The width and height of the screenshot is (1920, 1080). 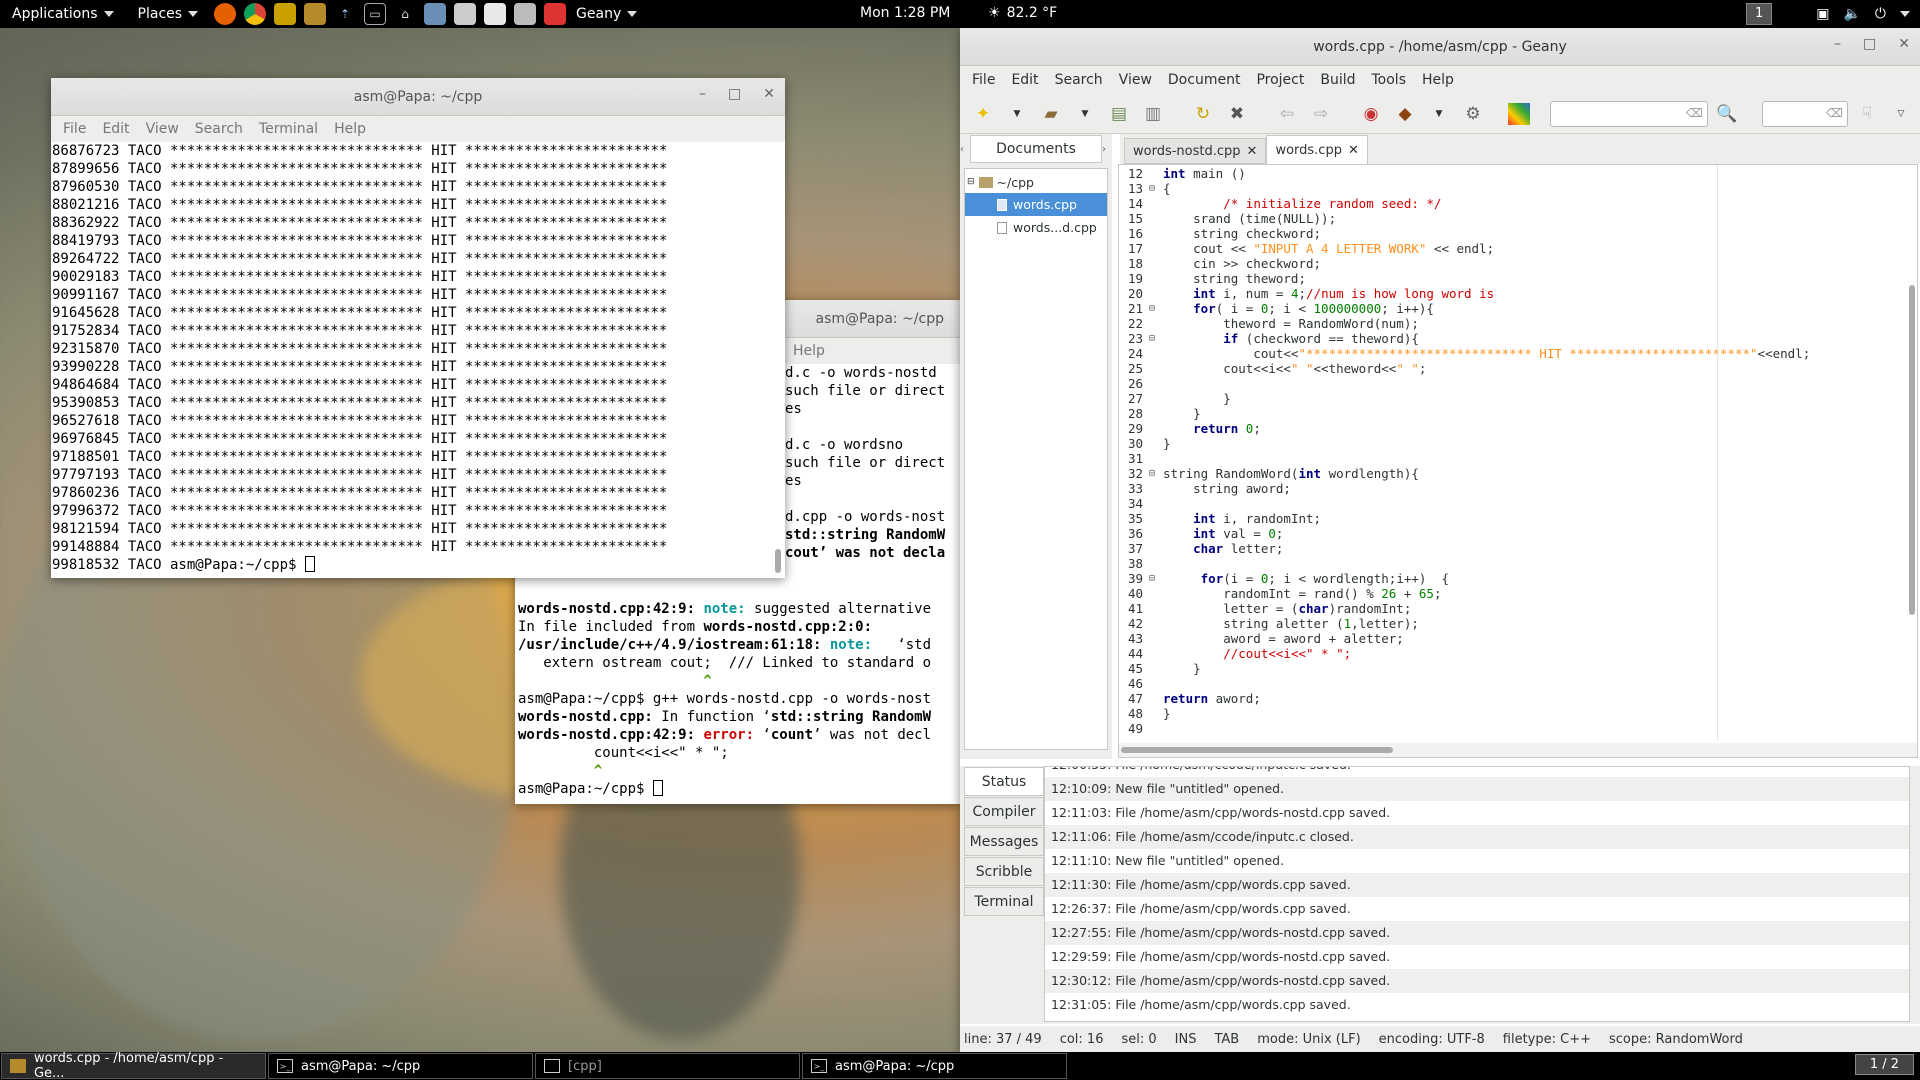 What do you see at coordinates (1509, 308) in the screenshot?
I see `code-line: 21 ⊟ for( i = 0; i < 100000000; i++){` at bounding box center [1509, 308].